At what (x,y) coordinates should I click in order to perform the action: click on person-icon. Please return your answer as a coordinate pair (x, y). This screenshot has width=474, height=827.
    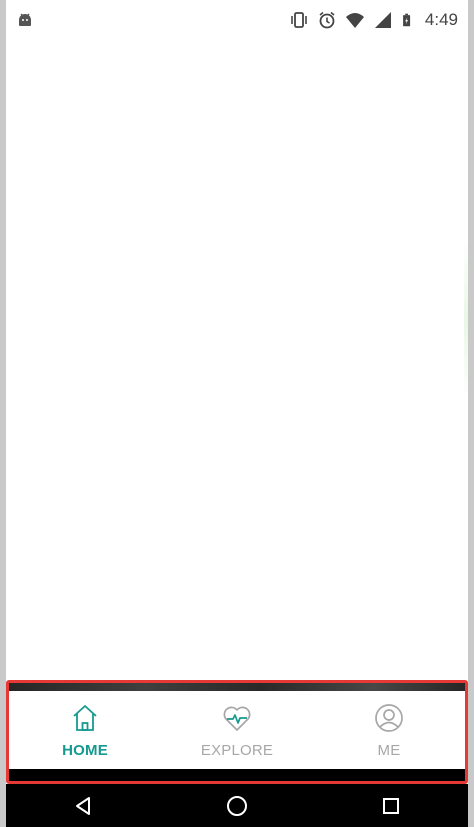
    Looking at the image, I should click on (389, 717).